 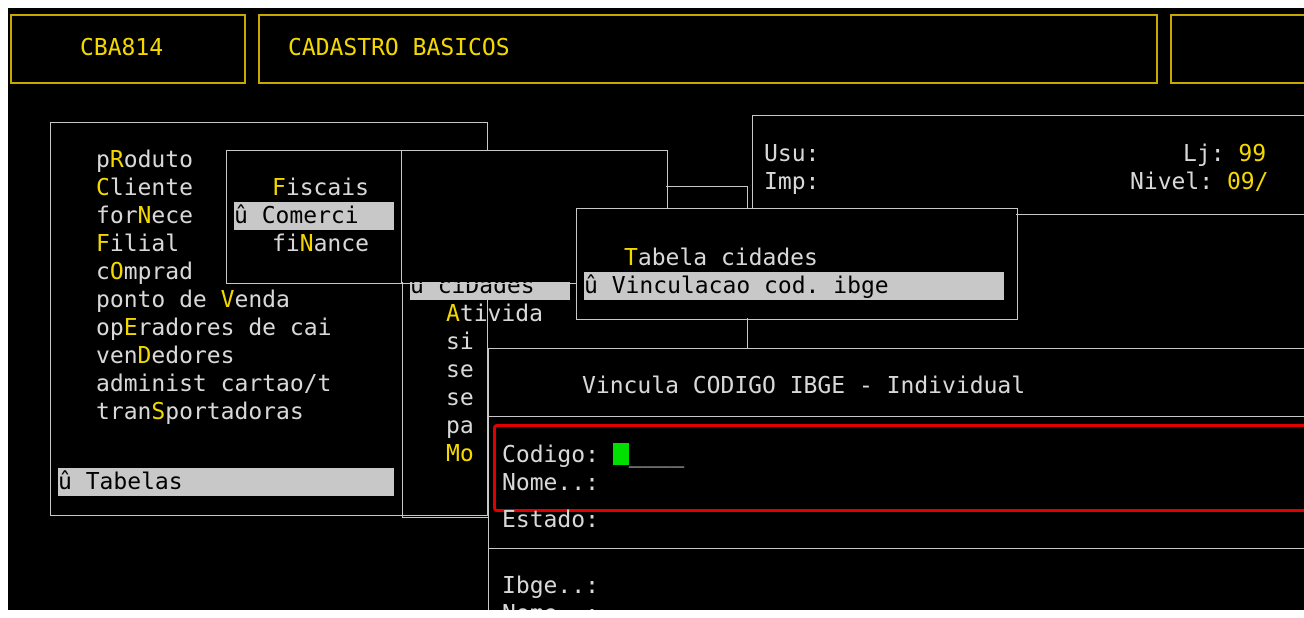 I want to click on codigo-field: Codigo: ____, so click(x=593, y=455).